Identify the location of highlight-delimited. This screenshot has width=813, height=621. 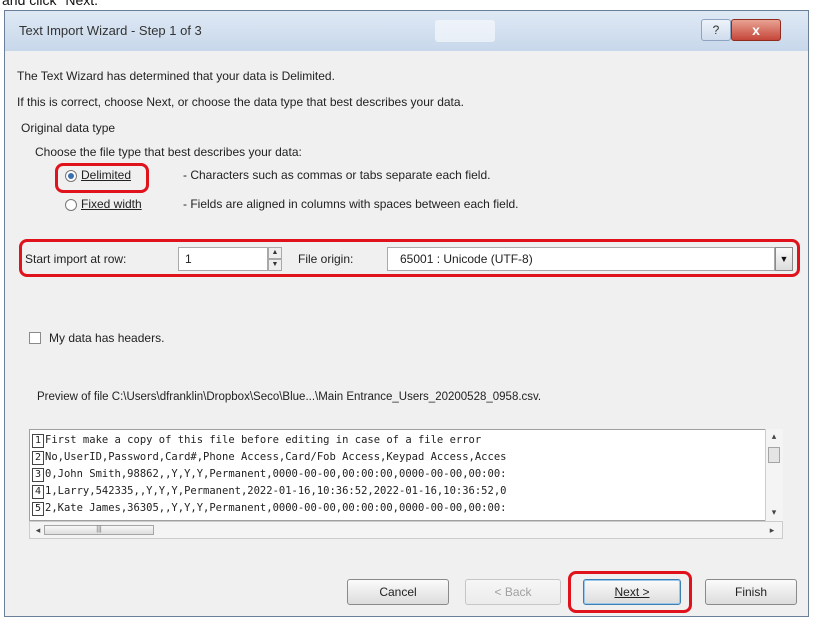
(102, 178).